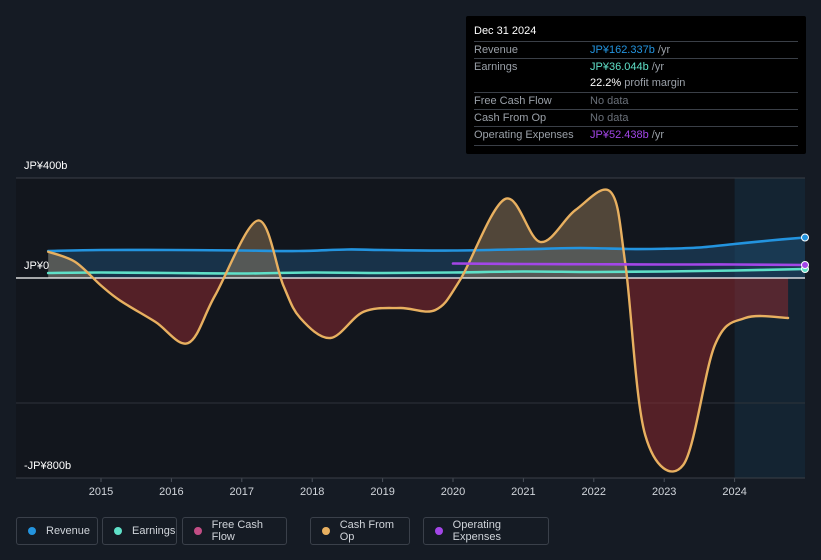 Image resolution: width=821 pixels, height=560 pixels. I want to click on tooltip-row-opex: Operating Expenses JP¥52.438b /yr, so click(636, 135).